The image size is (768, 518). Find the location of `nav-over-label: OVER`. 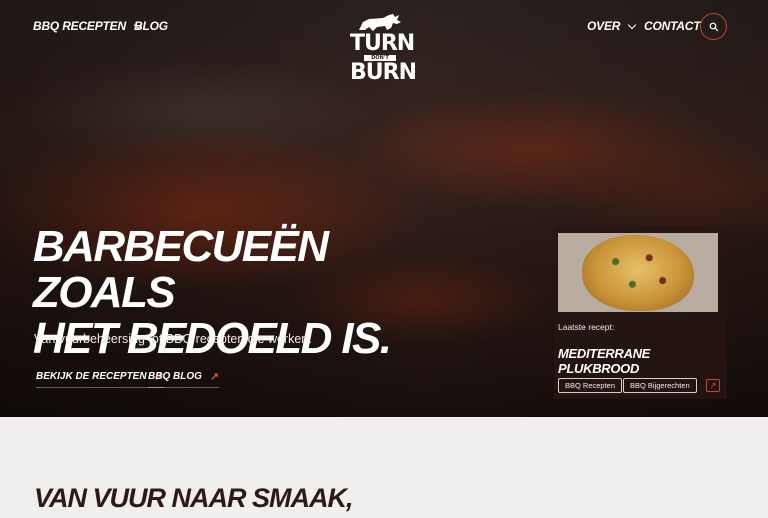

nav-over-label: OVER is located at coordinates (604, 26).